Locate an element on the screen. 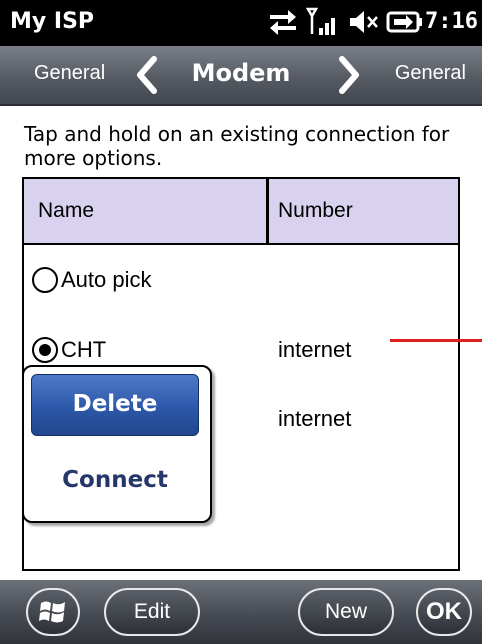 The width and height of the screenshot is (482, 644). status-bar: My ISP 7:16 is located at coordinates (241, 23).